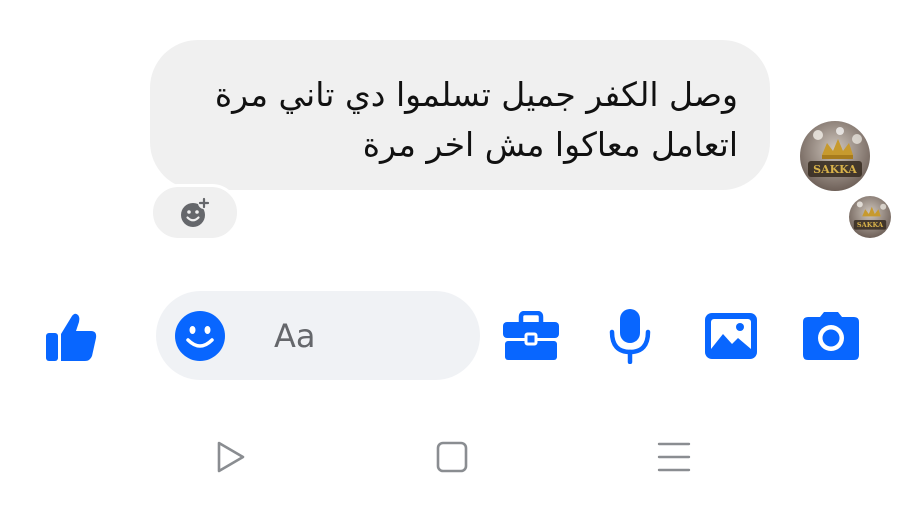 The height and width of the screenshot is (511, 900). I want to click on smiley-icon, so click(200, 336).